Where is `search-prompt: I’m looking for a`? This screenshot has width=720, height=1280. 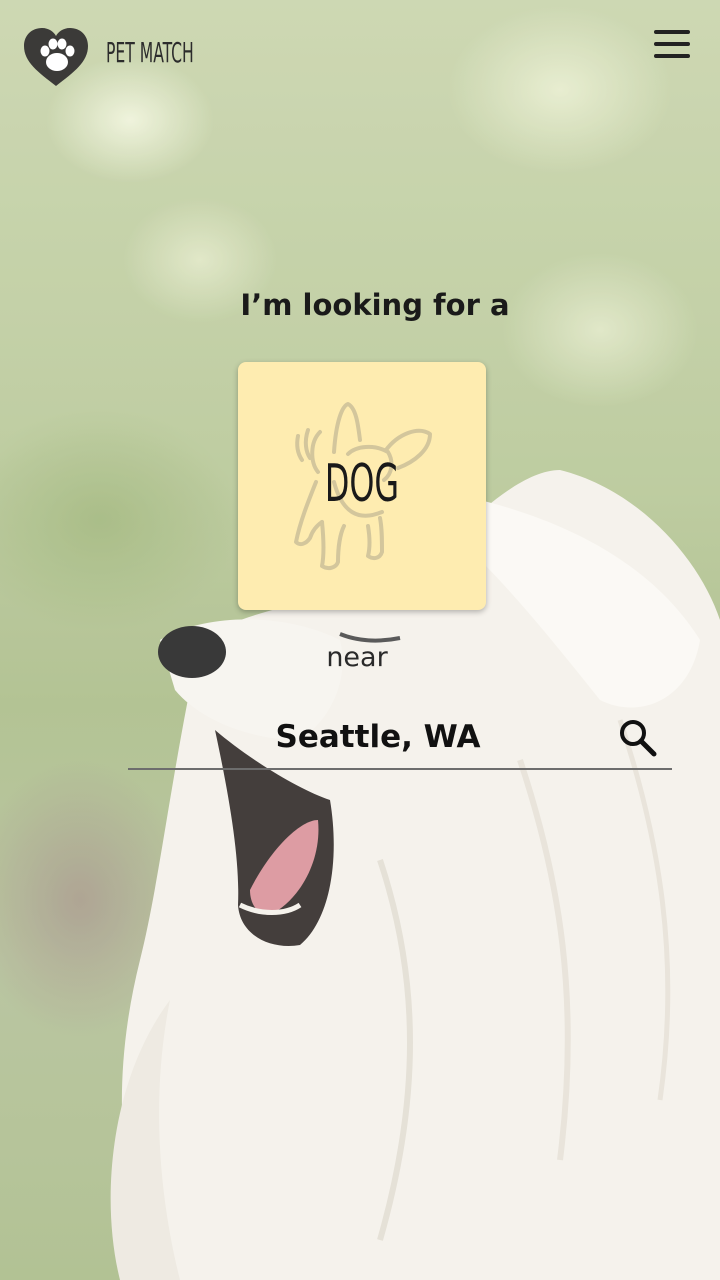
search-prompt: I’m looking for a is located at coordinates (375, 305).